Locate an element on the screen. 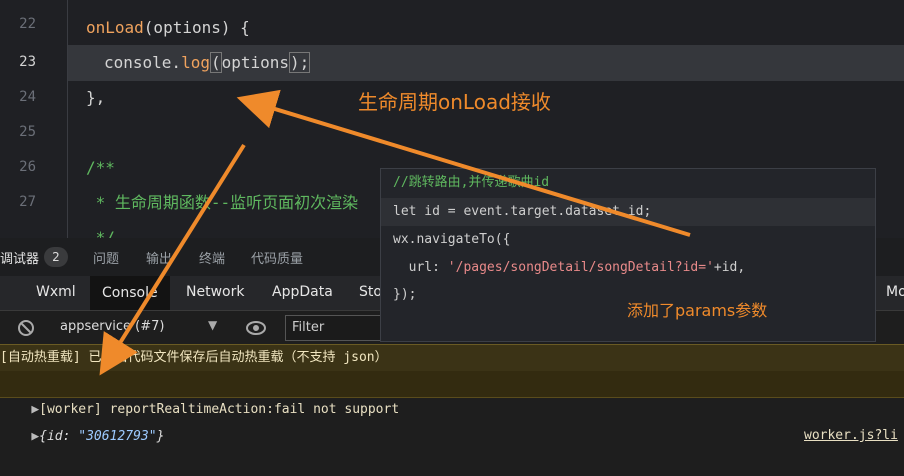 The image size is (904, 476). arrow-to-console is located at coordinates (172, 259).